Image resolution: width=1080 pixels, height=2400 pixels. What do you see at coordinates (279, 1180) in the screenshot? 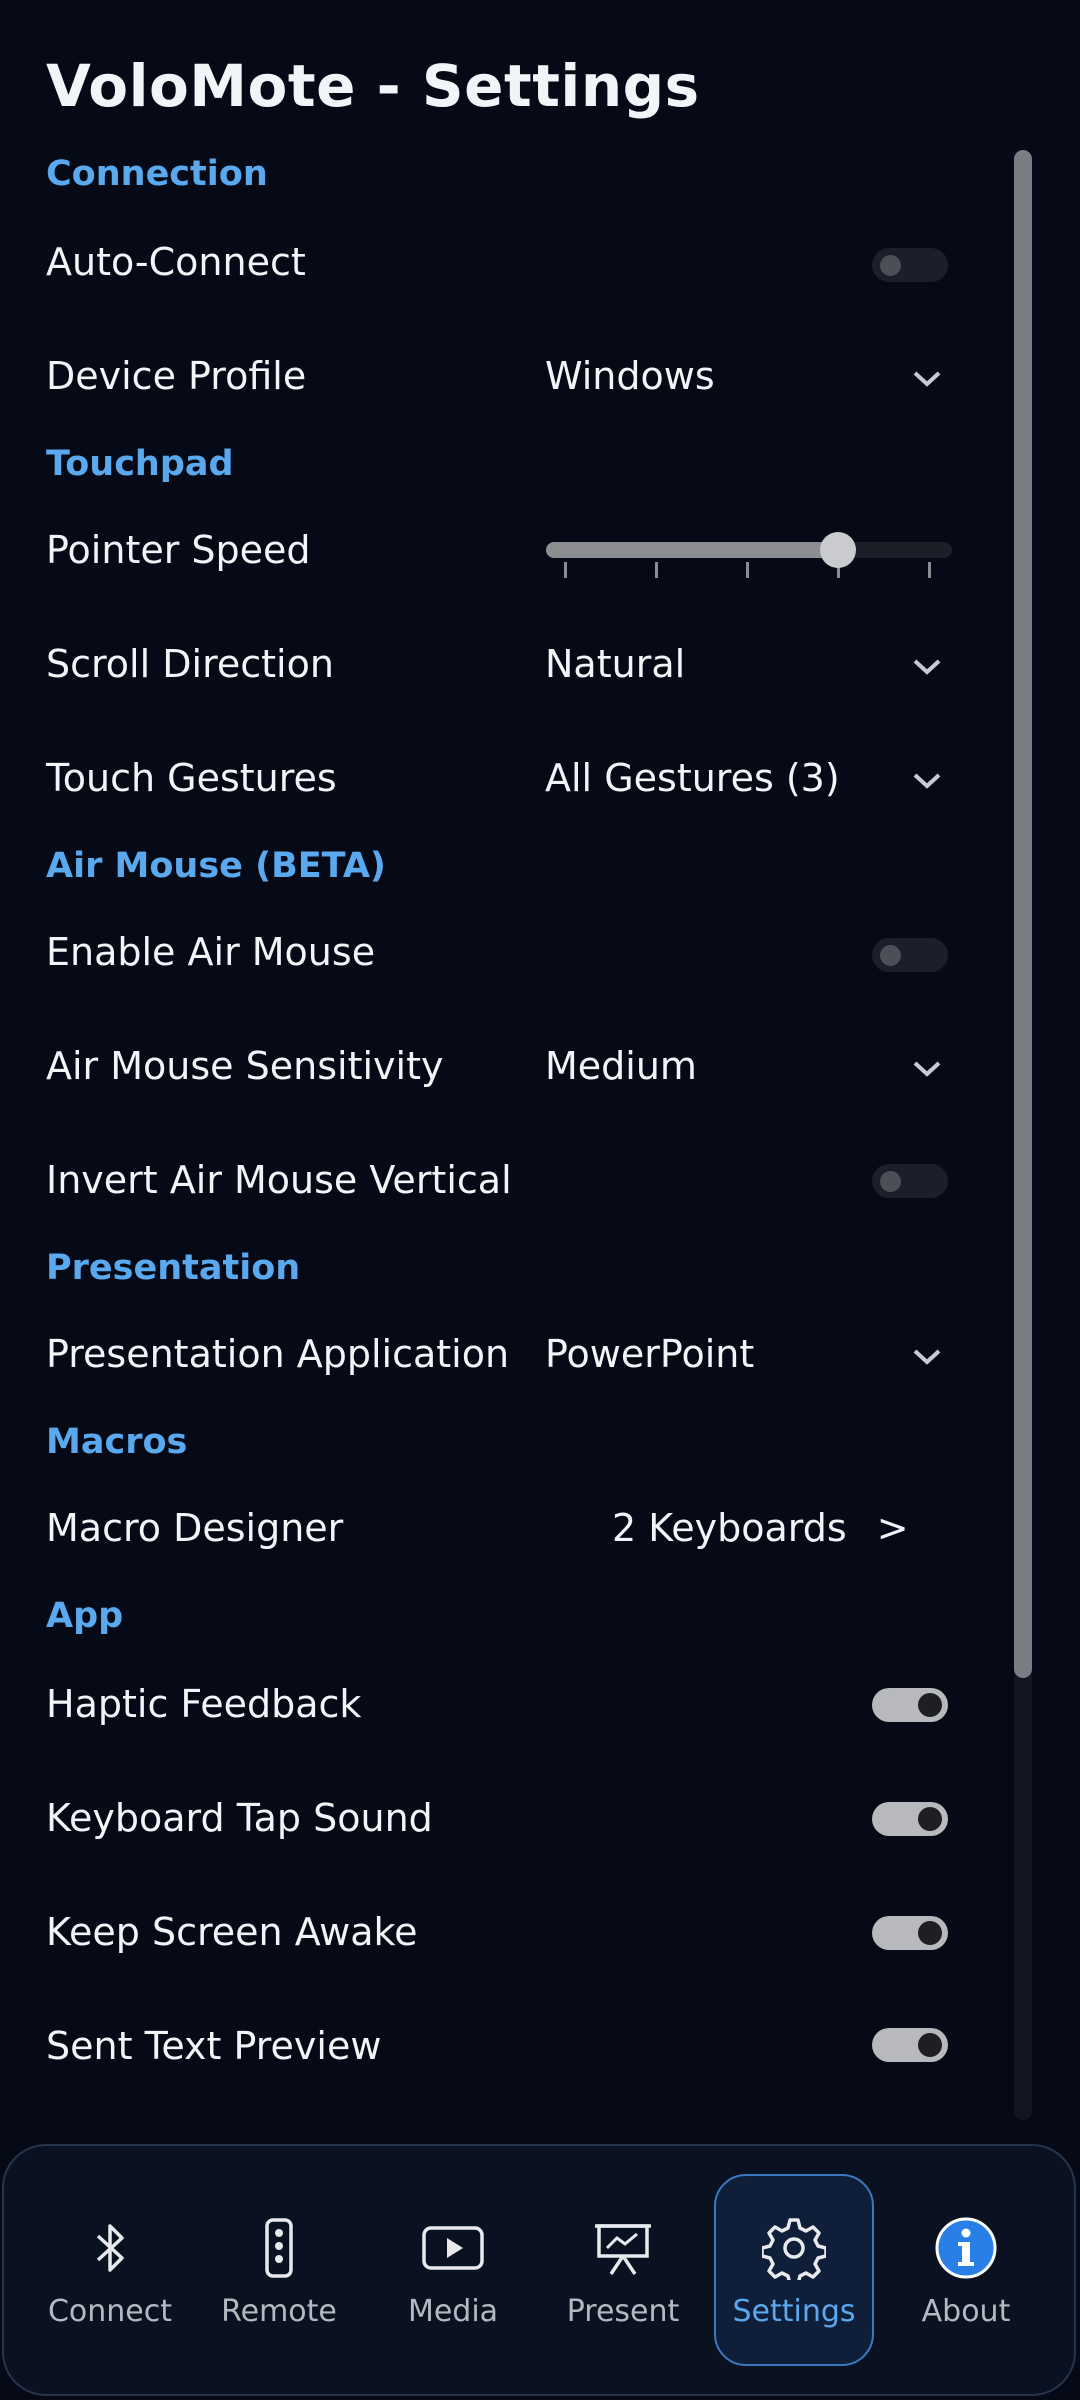
I see `invert-air-mouse-label: Invert Air Mouse Vertical` at bounding box center [279, 1180].